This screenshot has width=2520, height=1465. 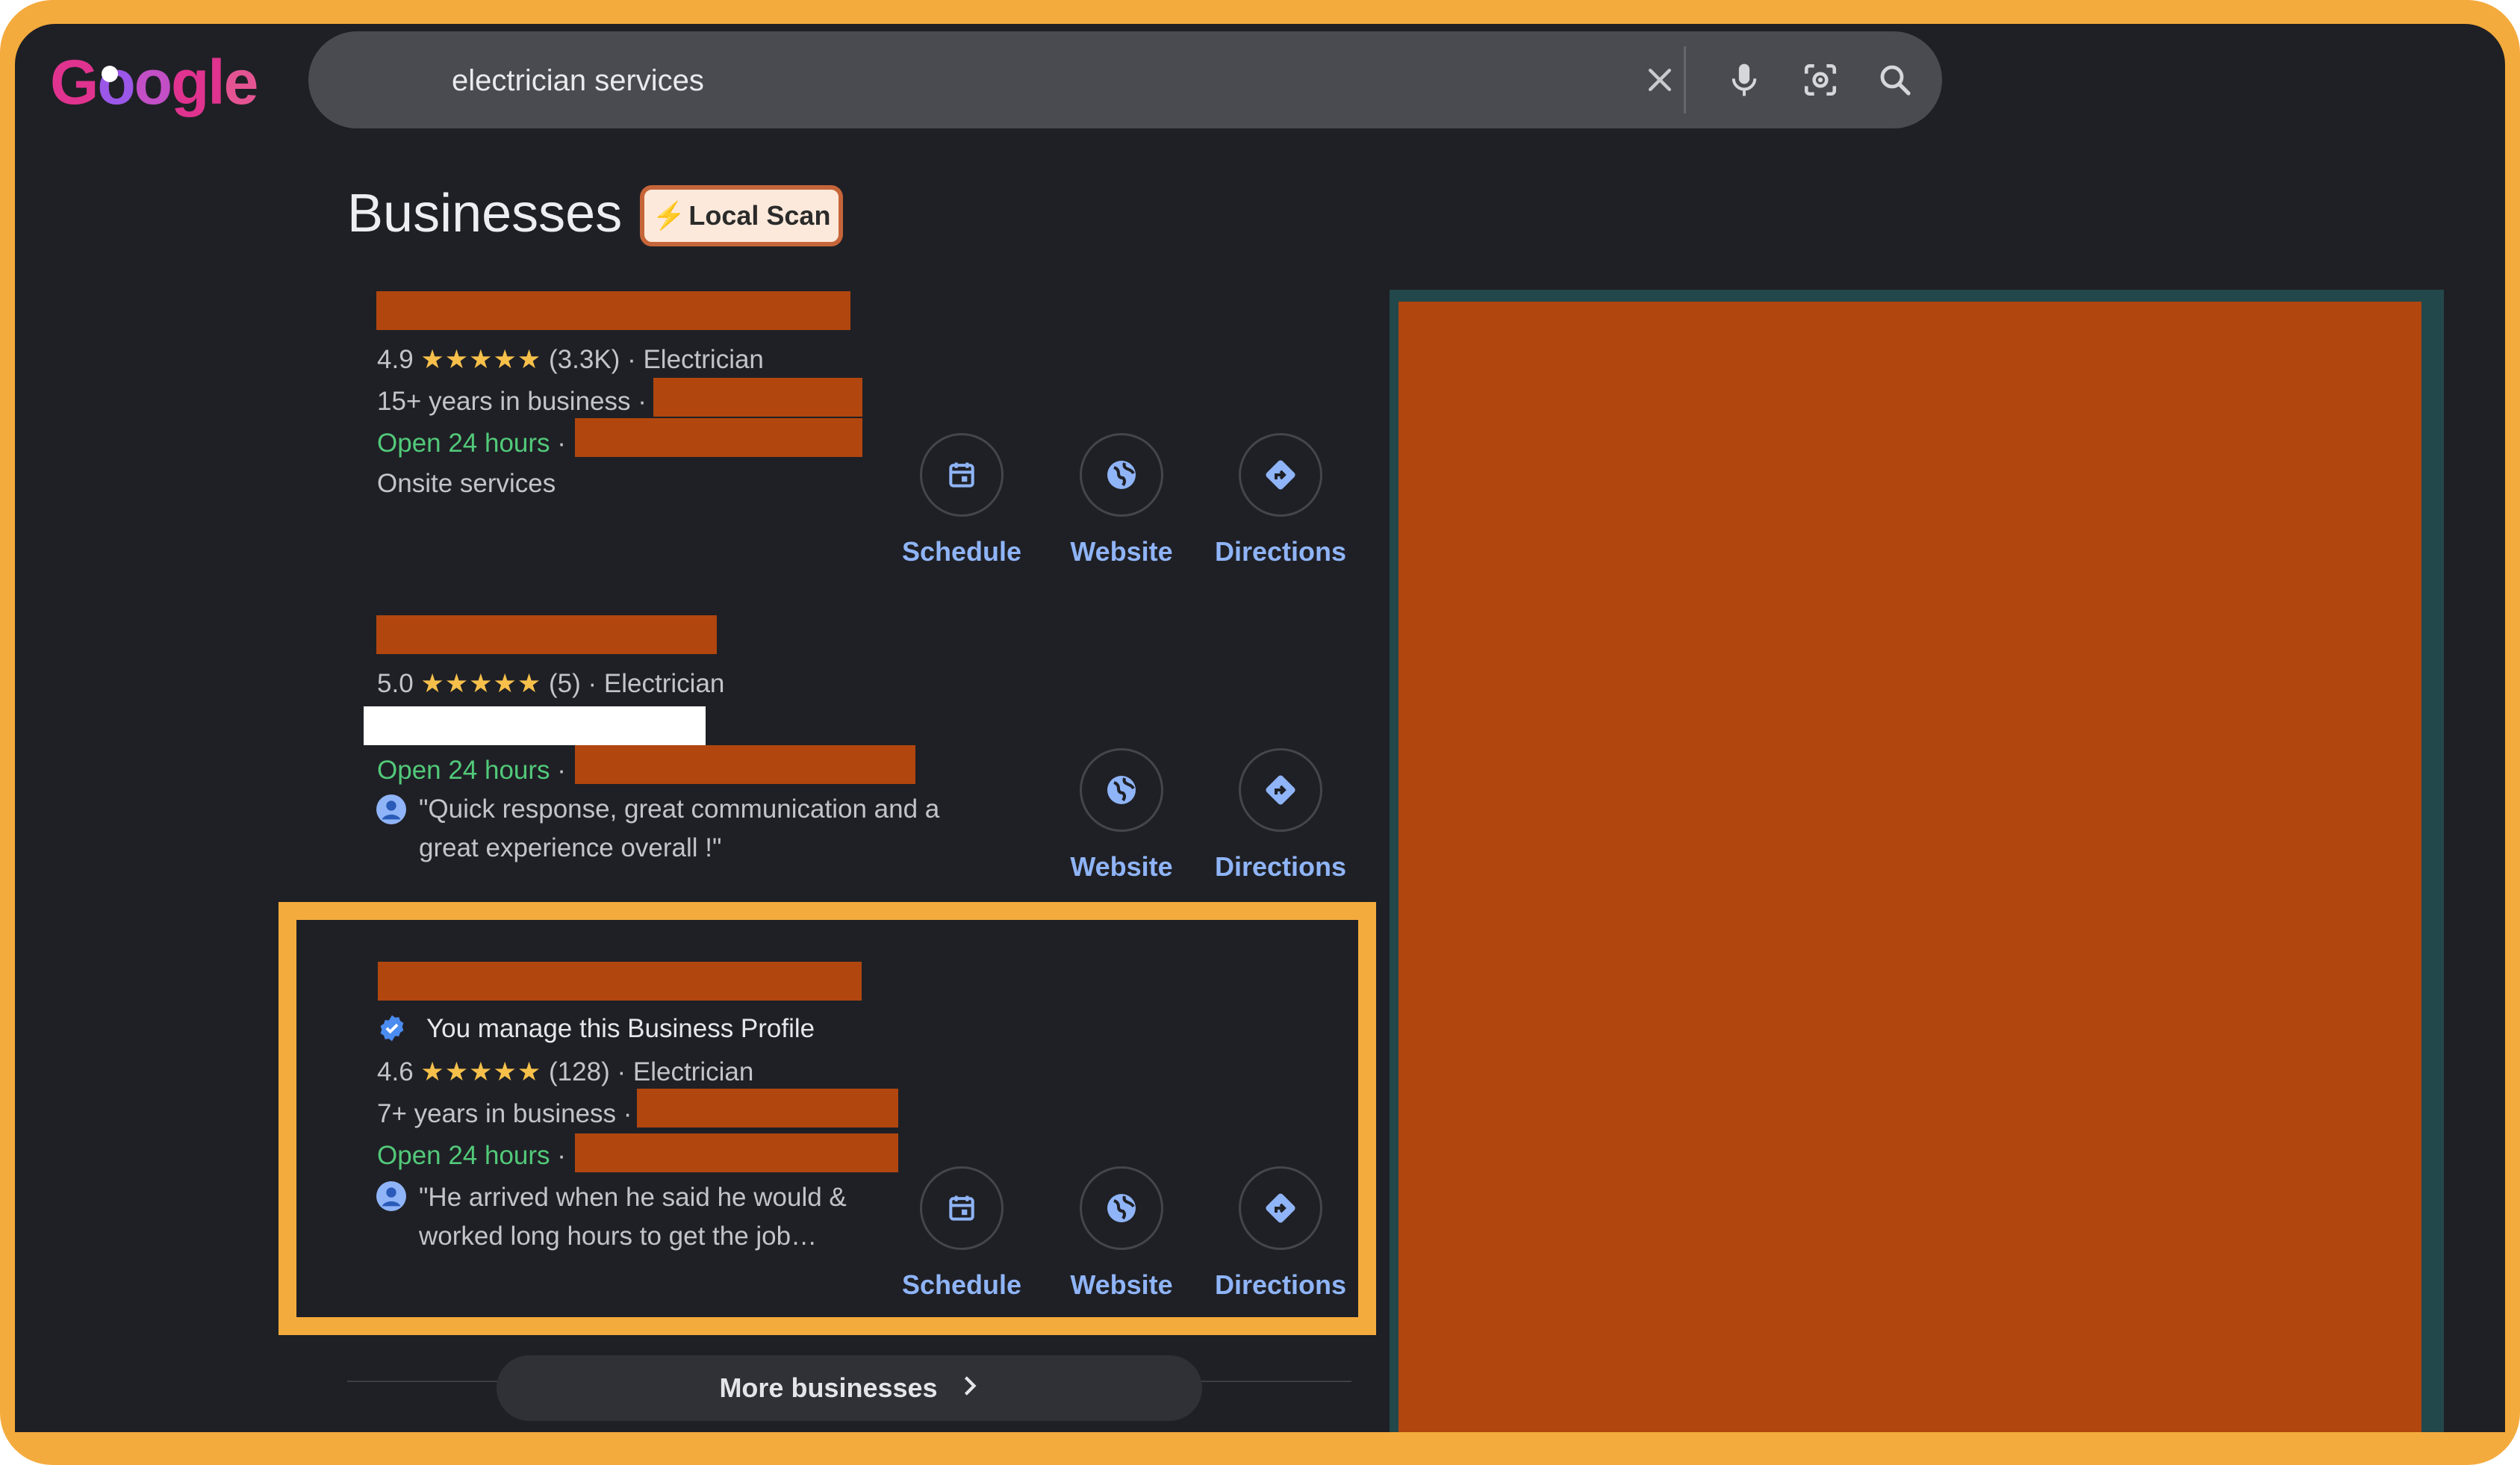 I want to click on more-businesses-label: More businesses, so click(x=828, y=1387).